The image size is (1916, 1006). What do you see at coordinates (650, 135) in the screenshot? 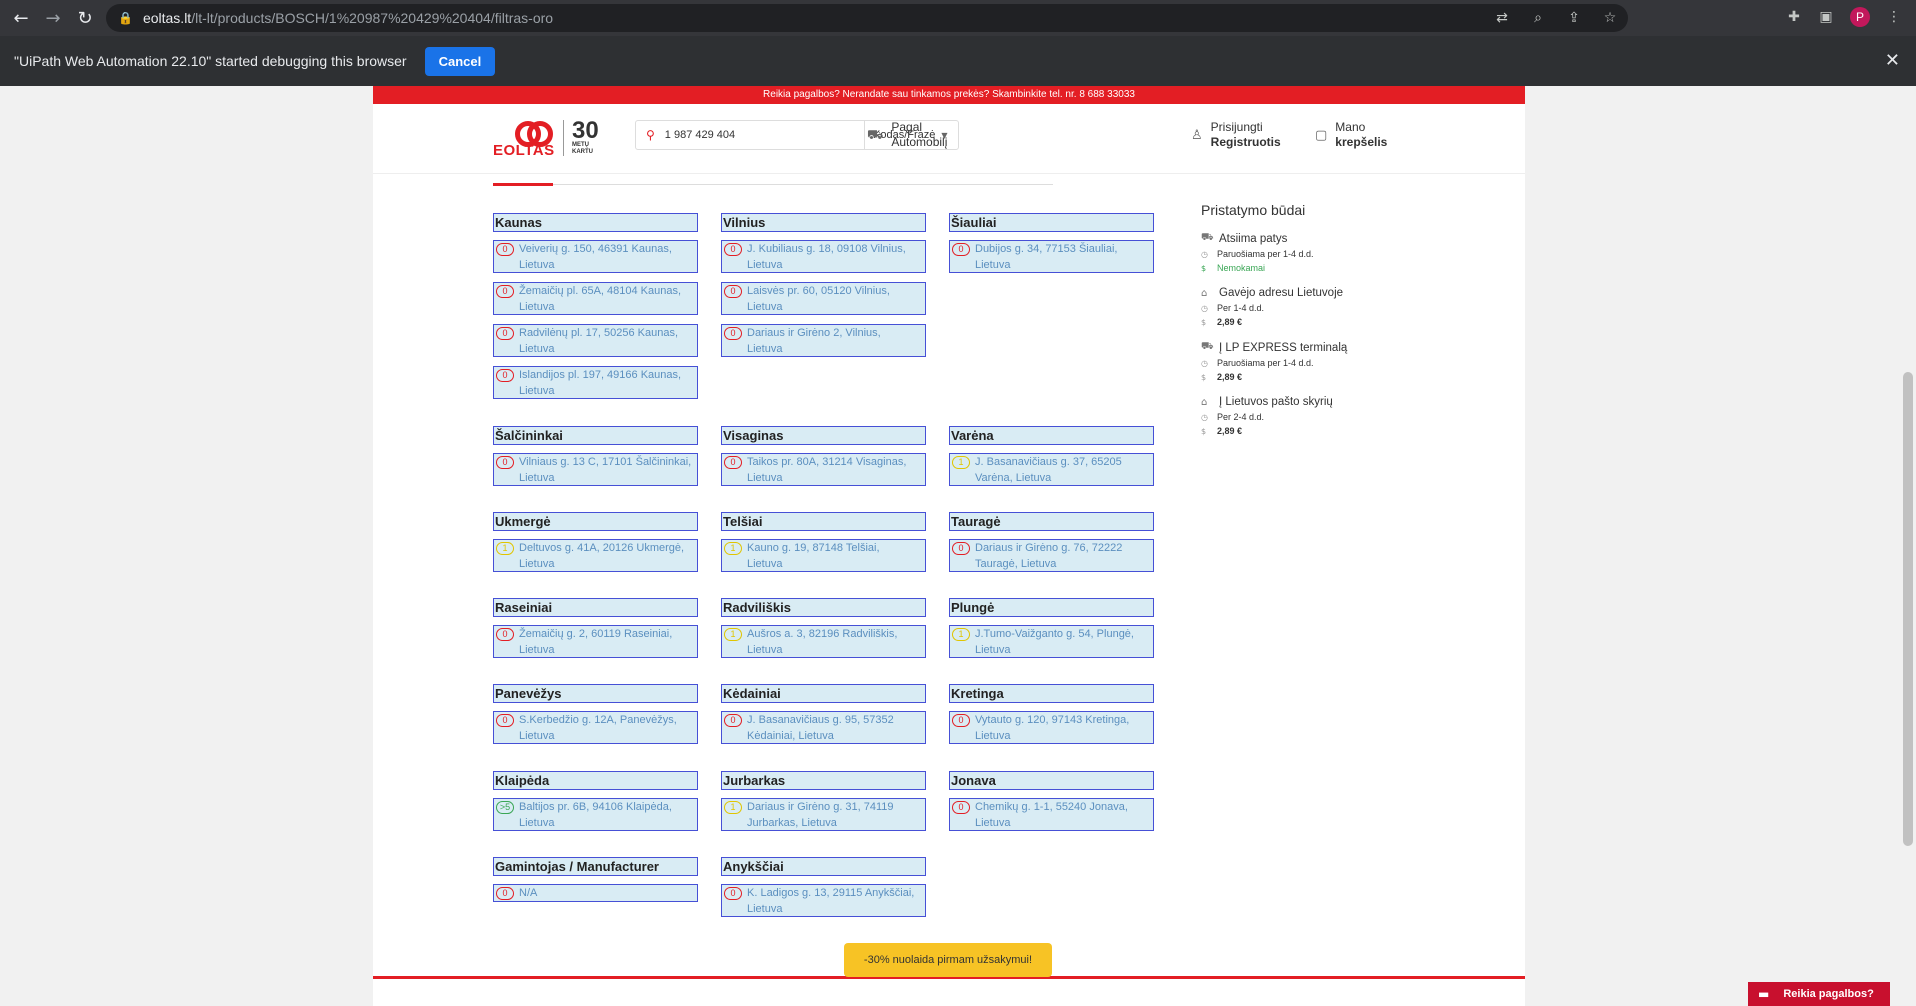
I see `search-icon: ⚲` at bounding box center [650, 135].